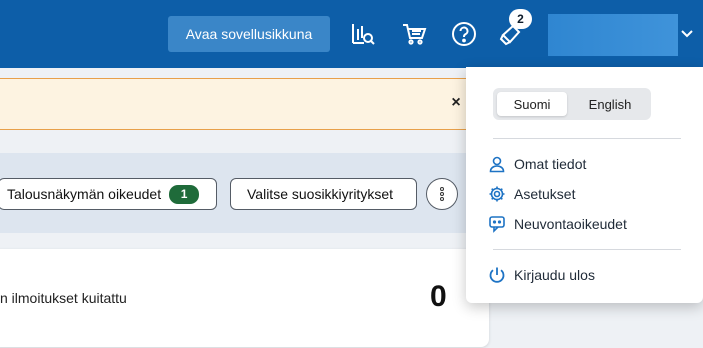  What do you see at coordinates (588, 194) in the screenshot?
I see `menu-item-settings: Asetukset` at bounding box center [588, 194].